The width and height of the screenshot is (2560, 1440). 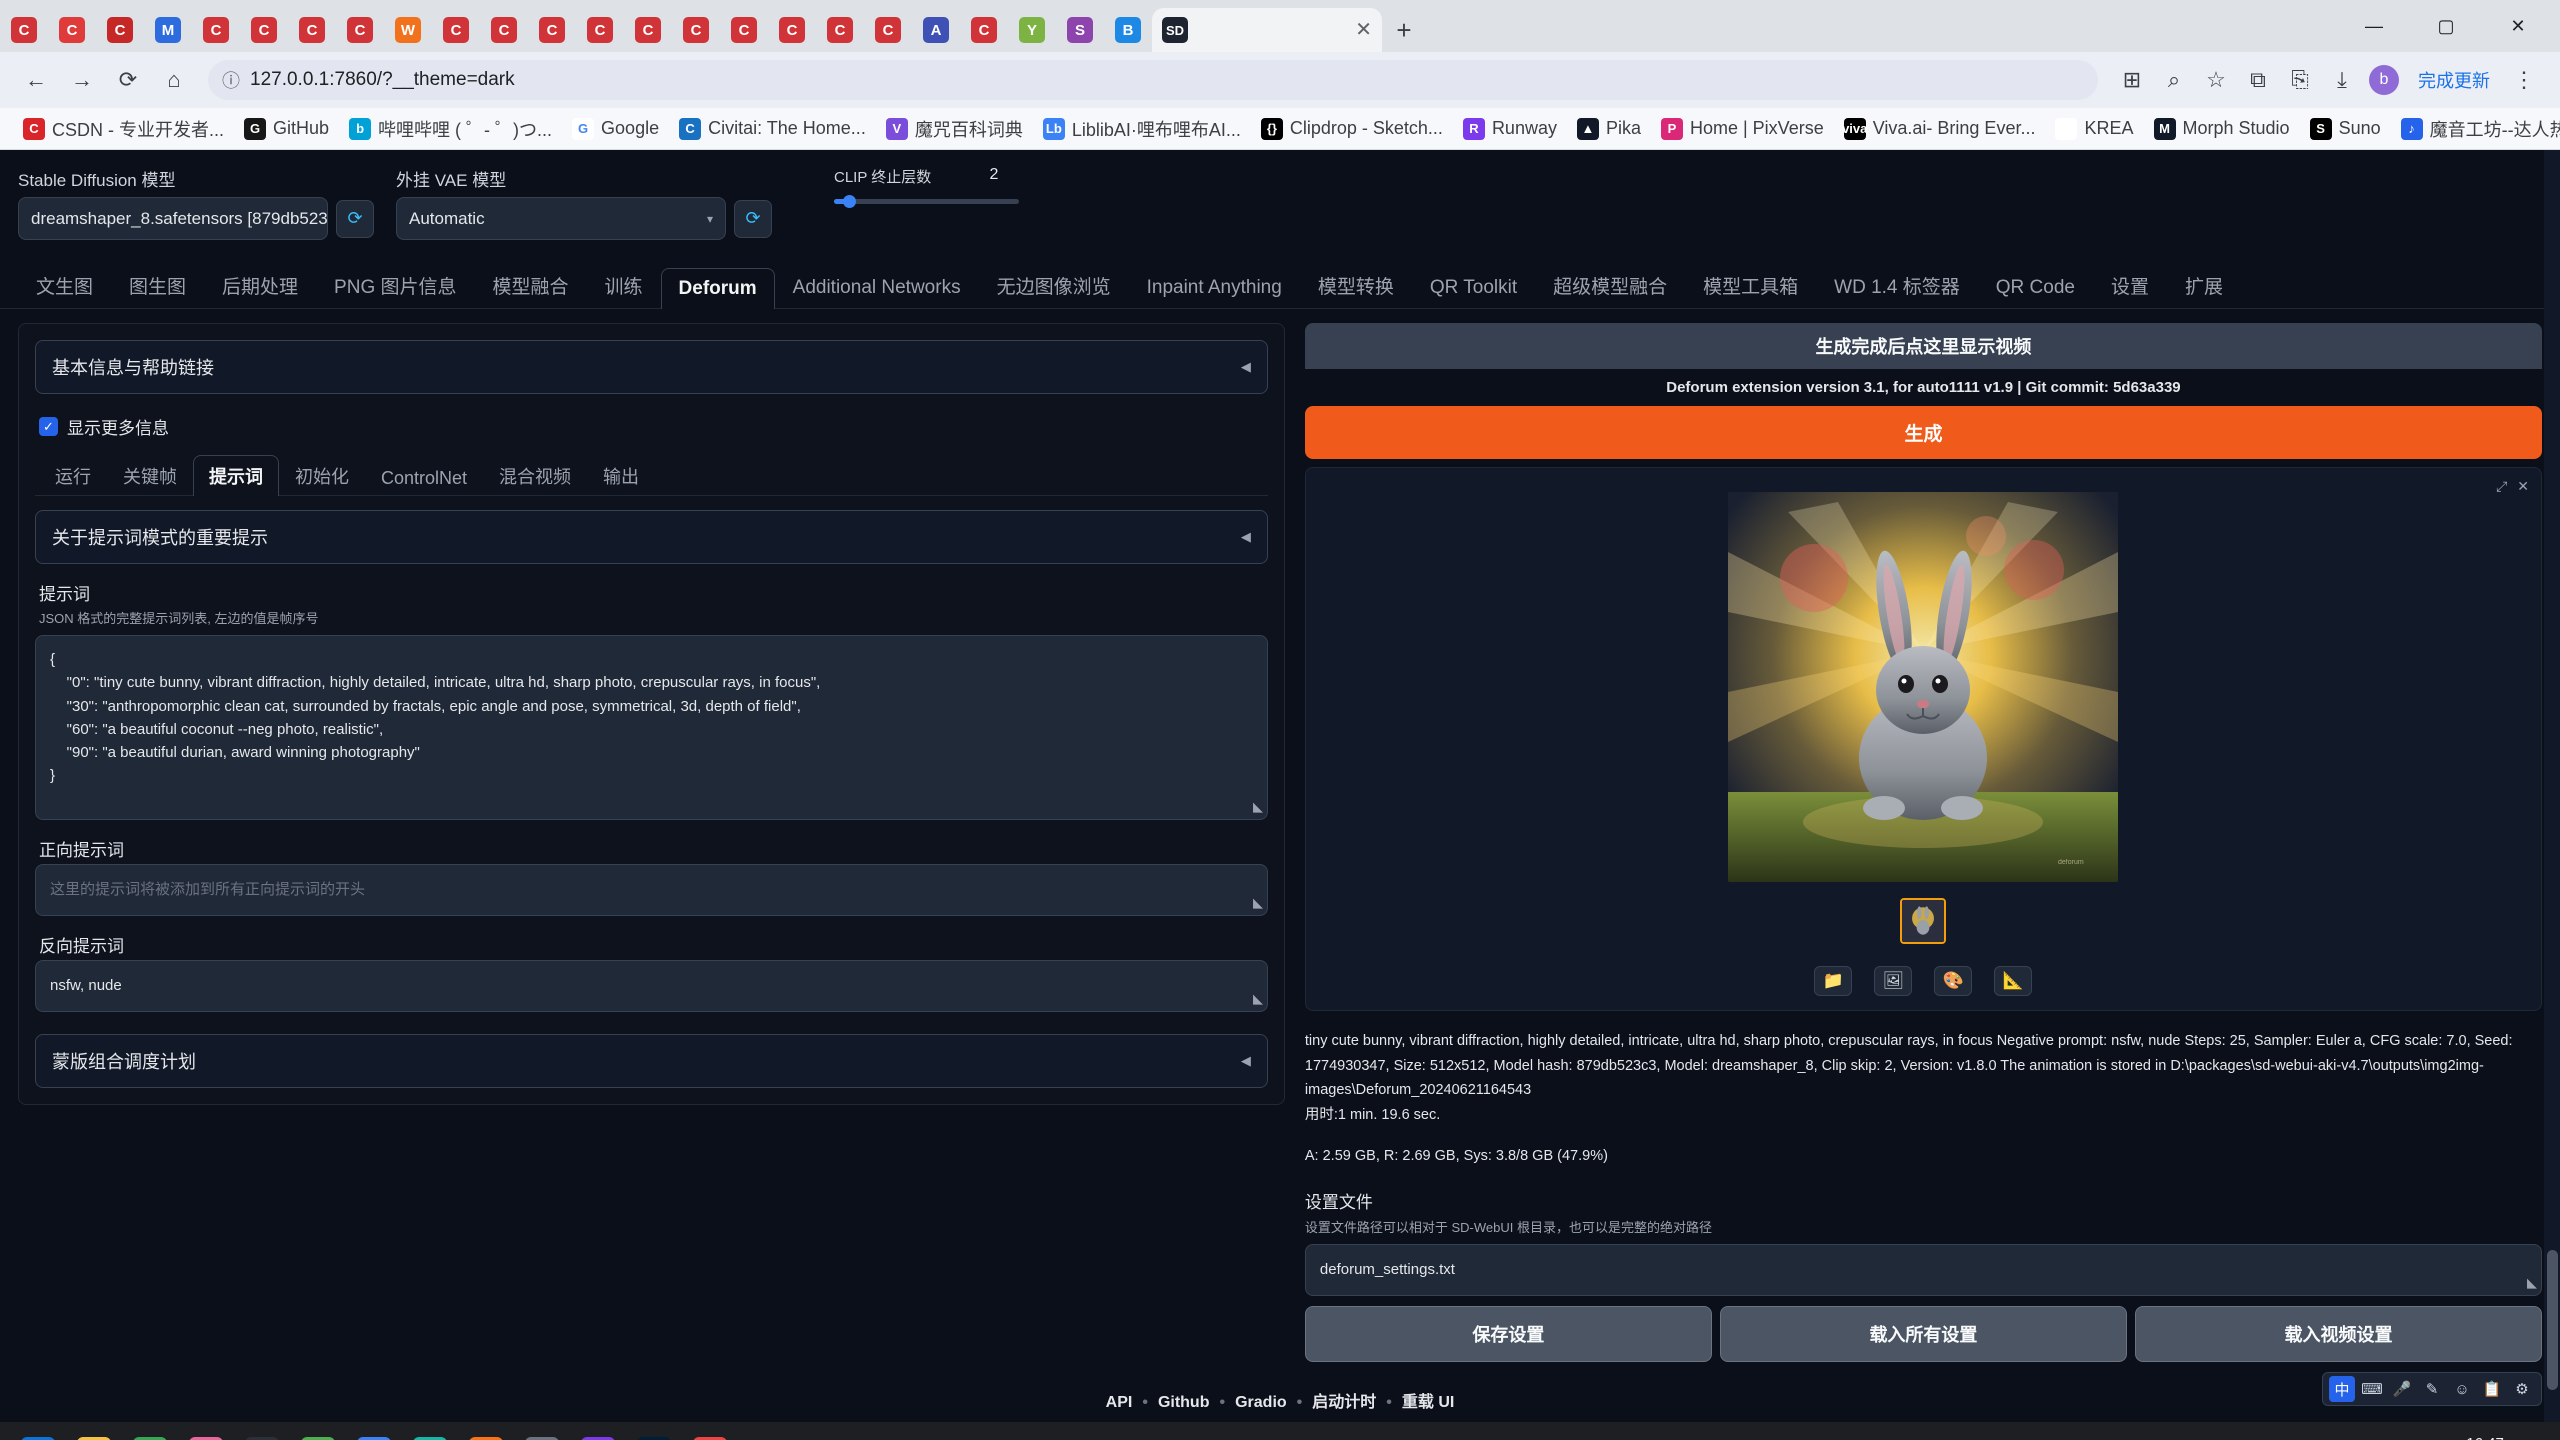 I want to click on browser-tab-6: C, so click(x=312, y=30).